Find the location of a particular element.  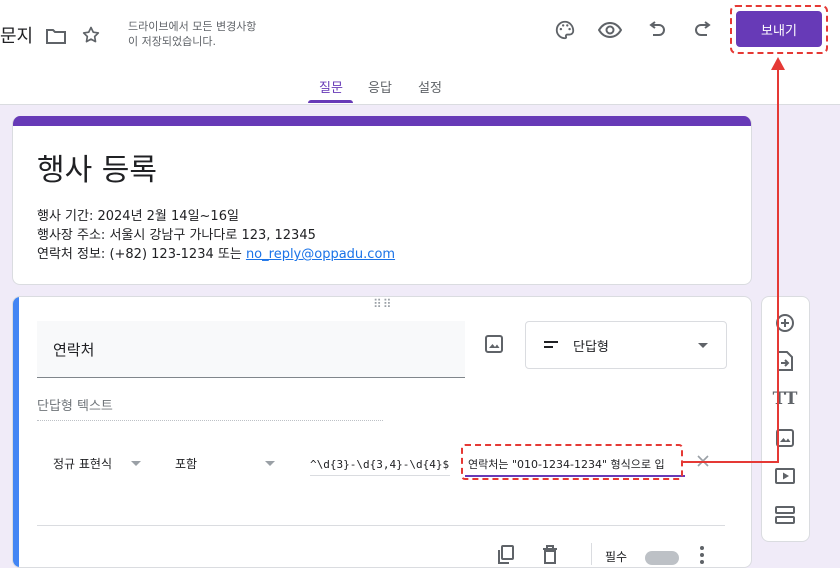

contact-prefix: 연락처 정보: (+82) 123-1234 또는 is located at coordinates (141, 254).